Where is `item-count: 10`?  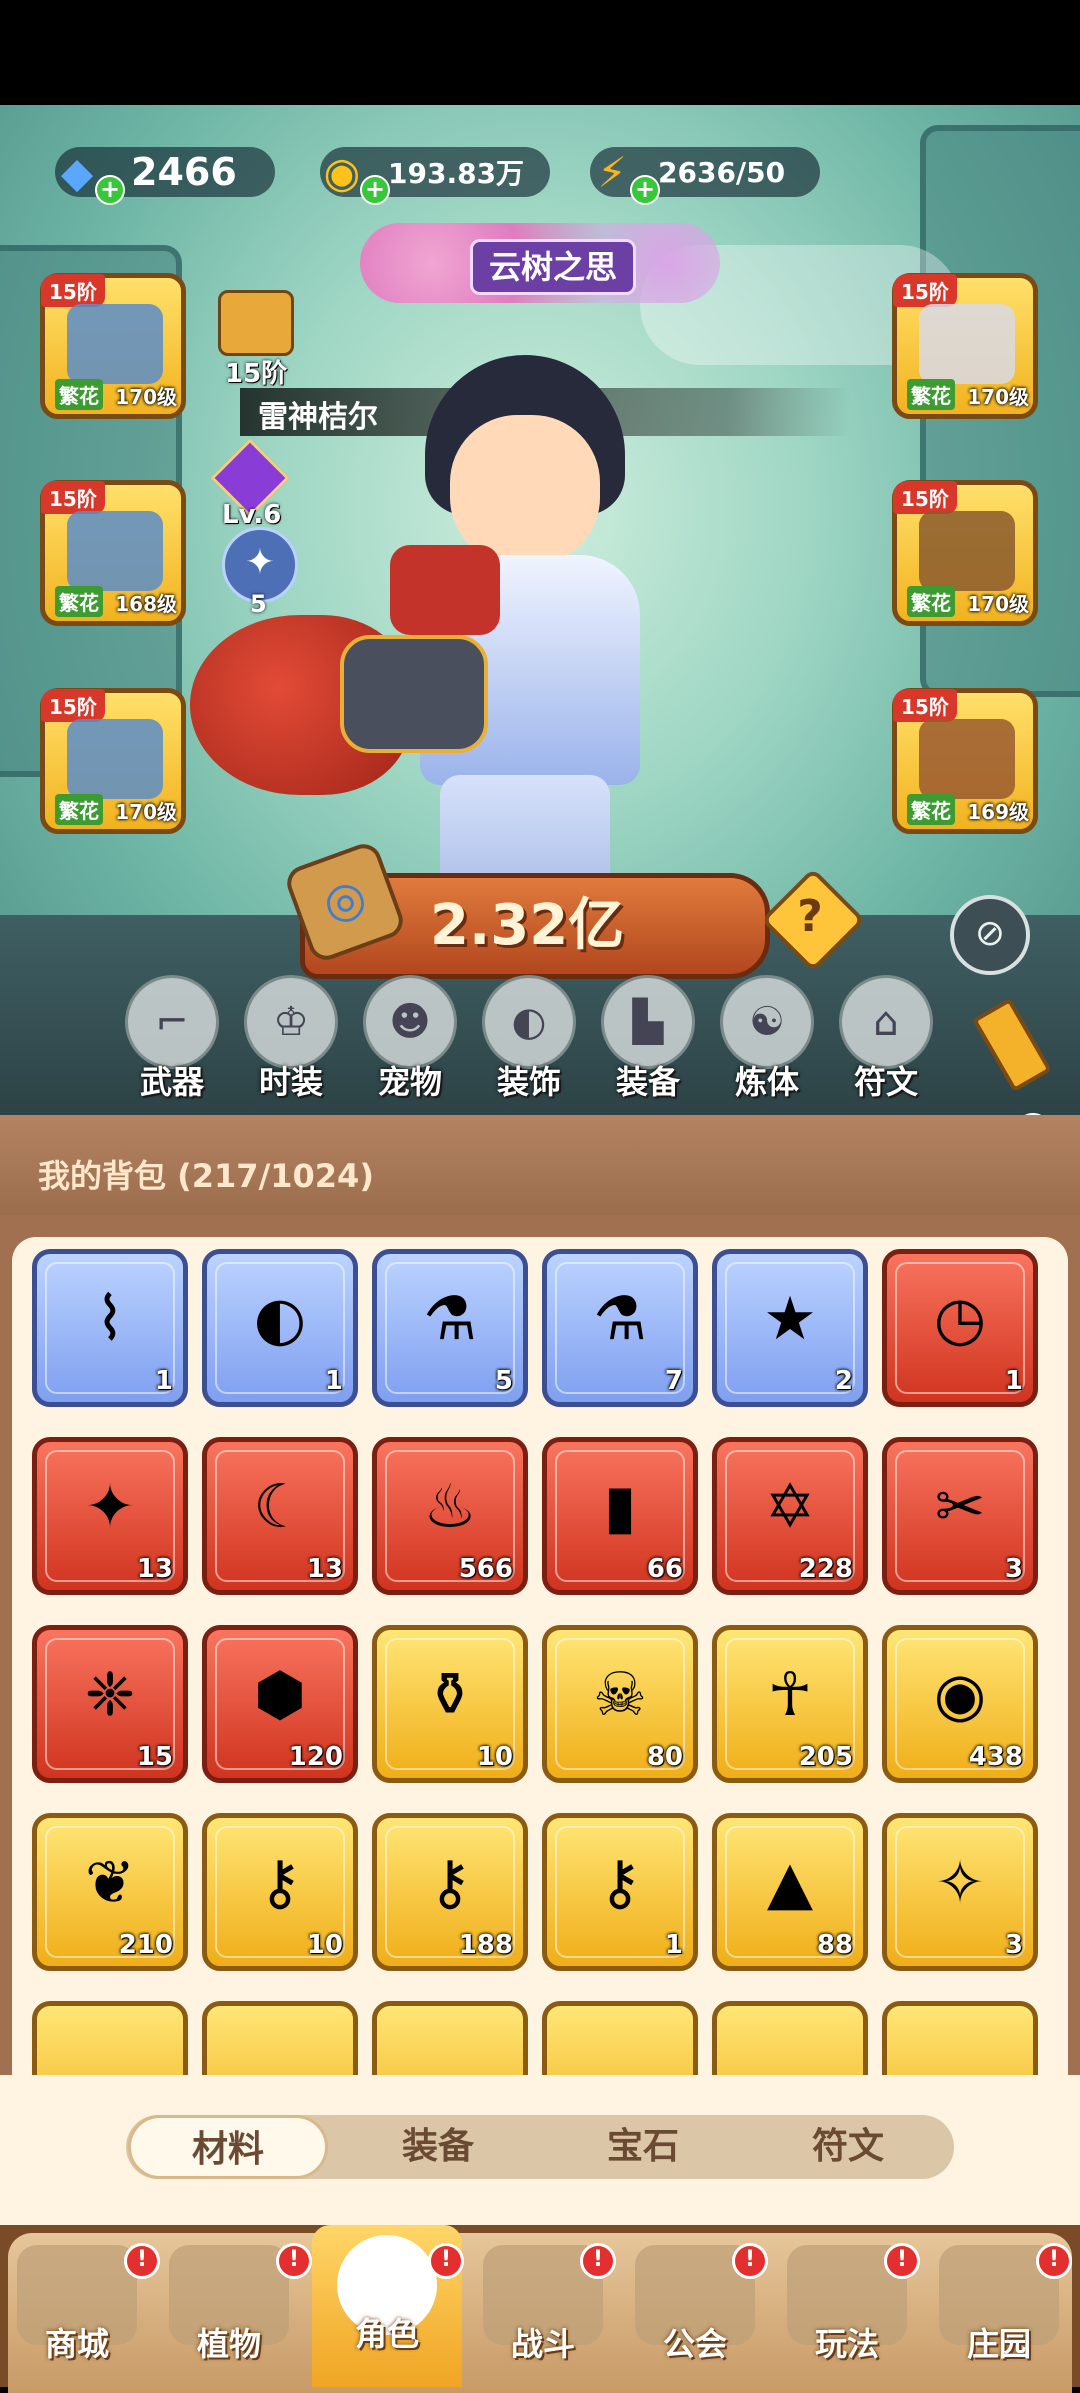 item-count: 10 is located at coordinates (324, 1945).